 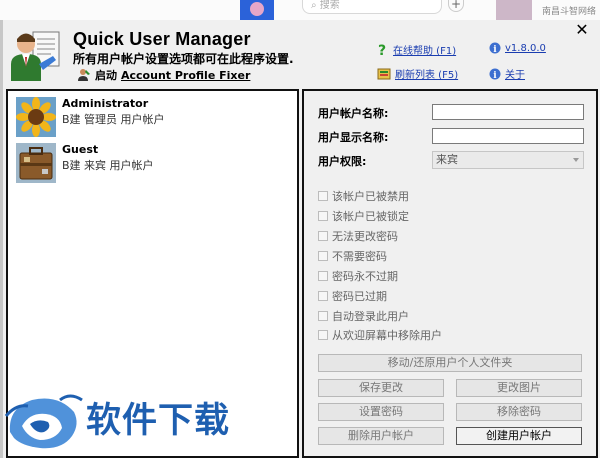 What do you see at coordinates (514, 10) in the screenshot?
I see `background-avatar` at bounding box center [514, 10].